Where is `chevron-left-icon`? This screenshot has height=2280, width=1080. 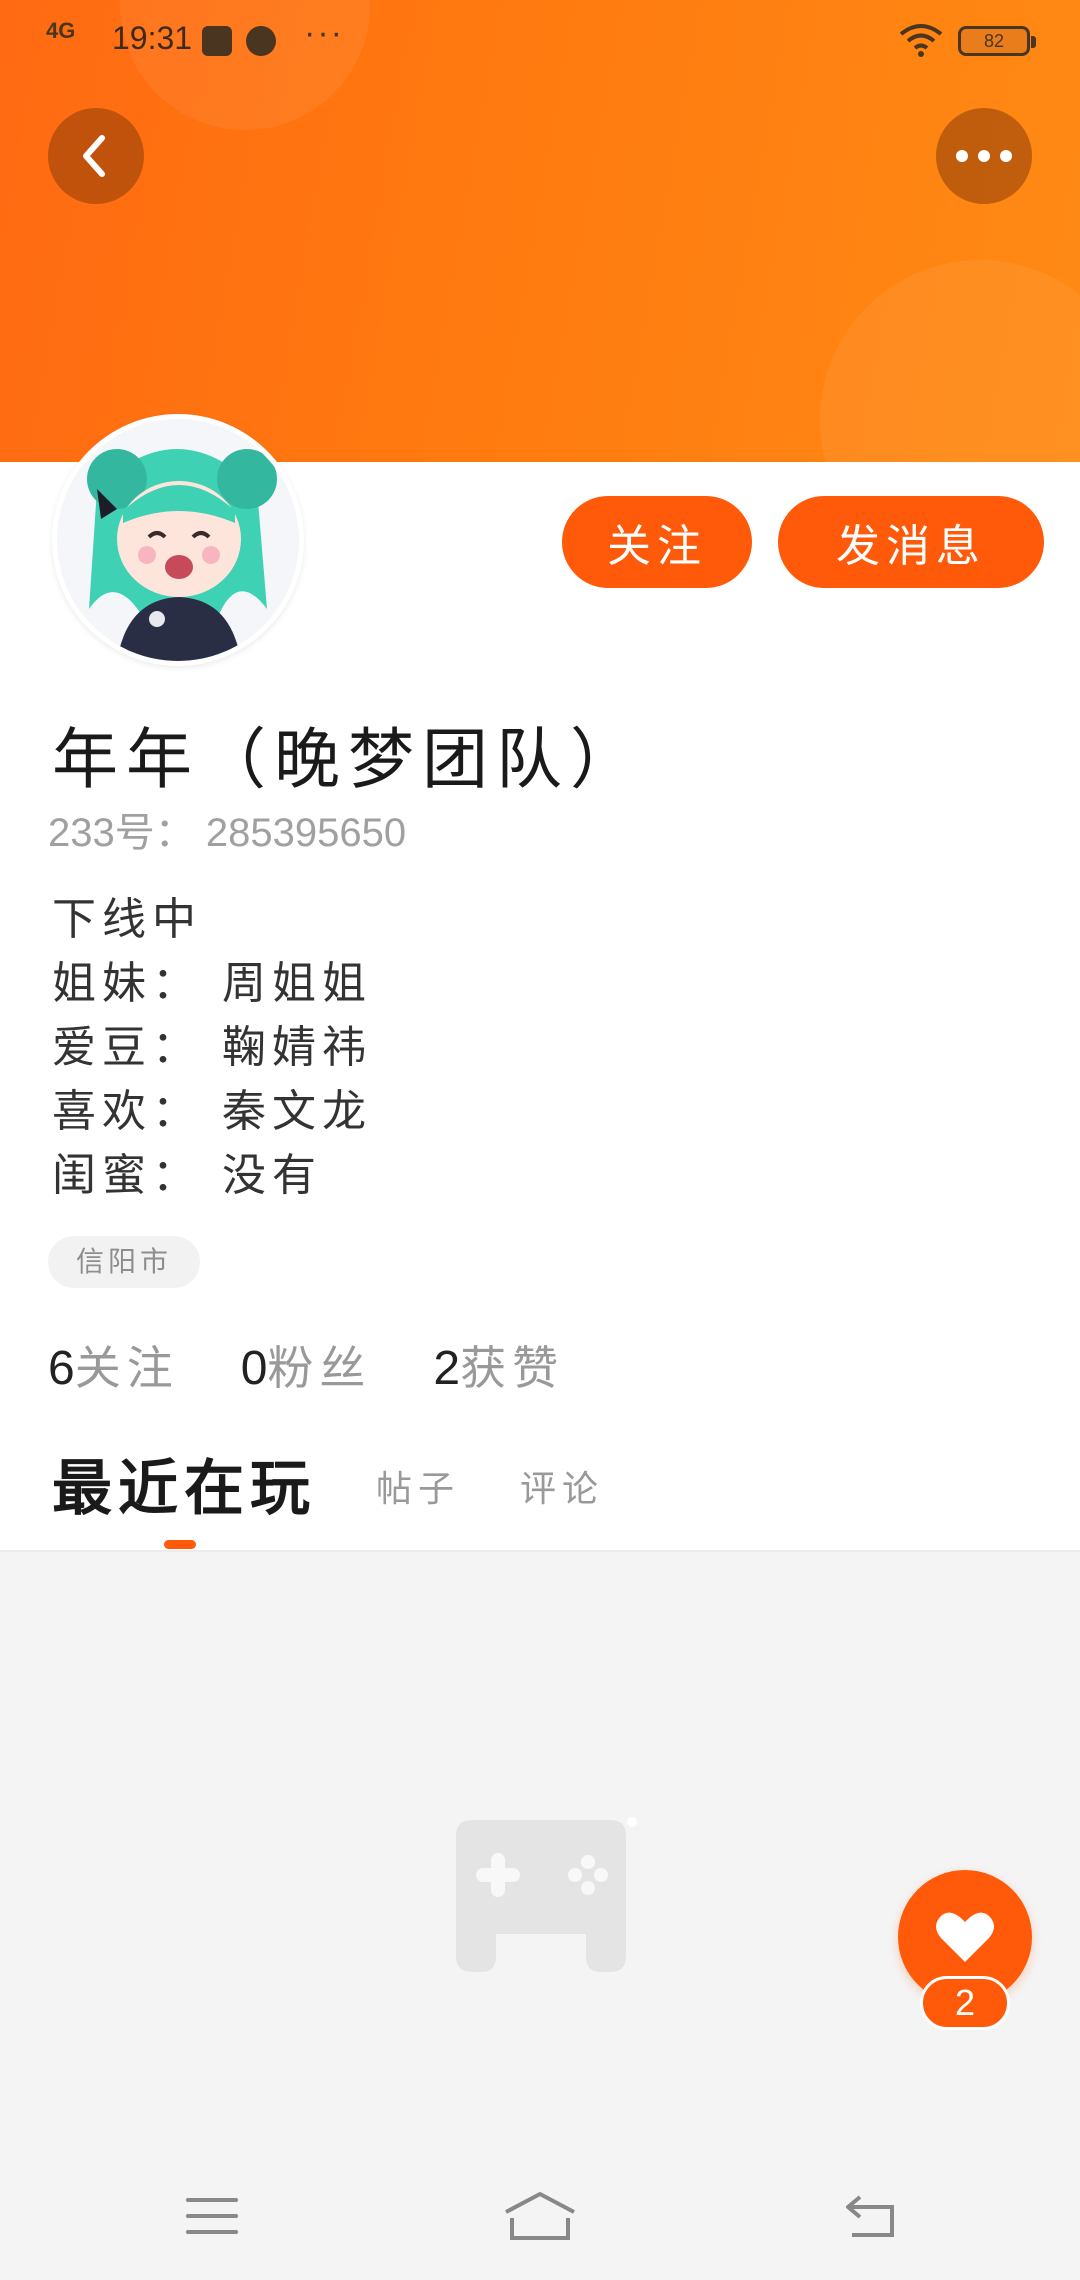
chevron-left-icon is located at coordinates (94, 156).